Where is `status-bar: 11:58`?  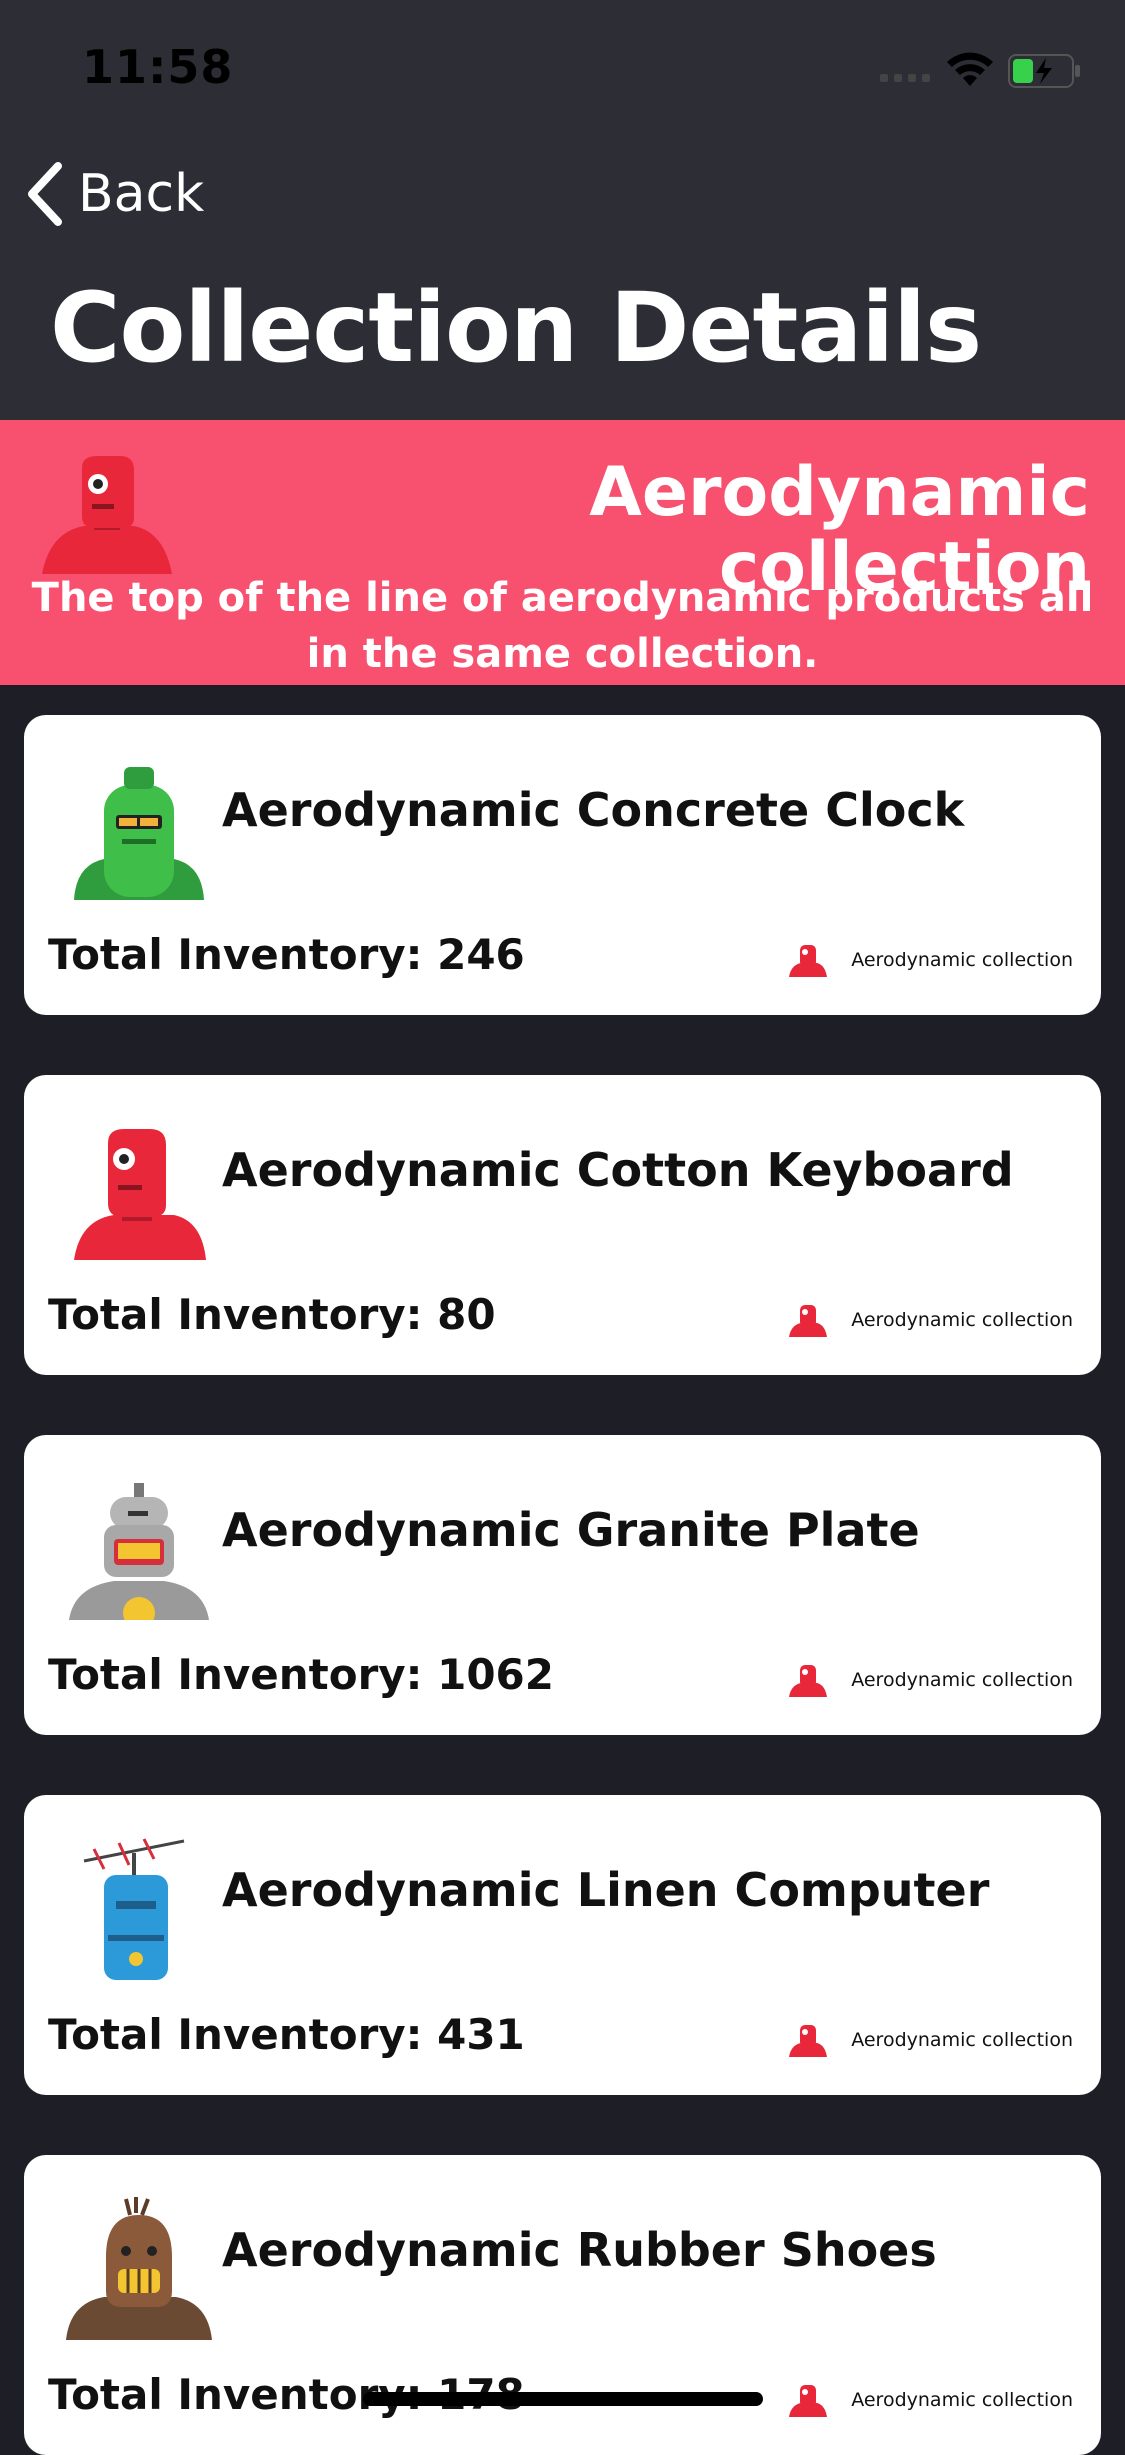
status-bar: 11:58 is located at coordinates (562, 70).